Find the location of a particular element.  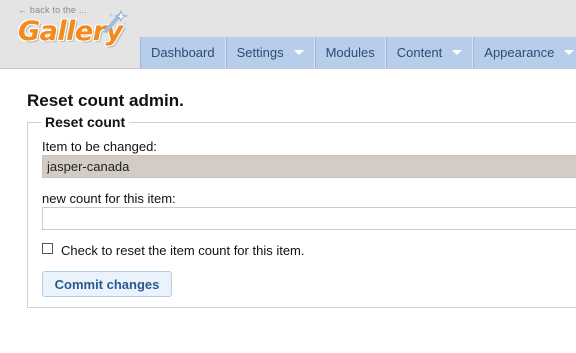

sparkle-icon is located at coordinates (116, 21).